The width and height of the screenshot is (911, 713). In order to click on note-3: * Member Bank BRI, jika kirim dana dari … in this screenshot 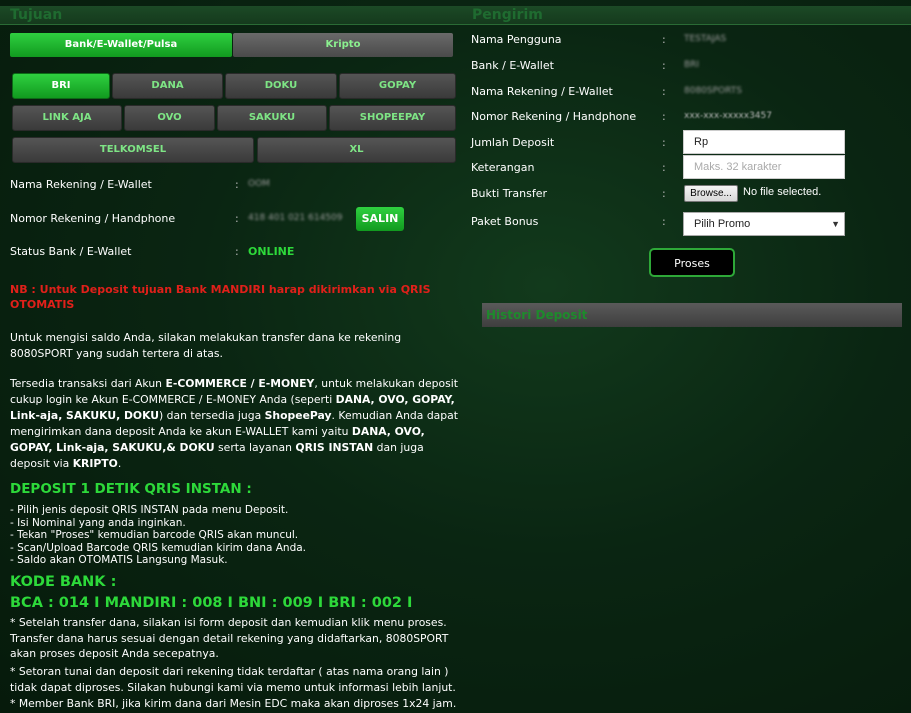, I will do `click(233, 703)`.